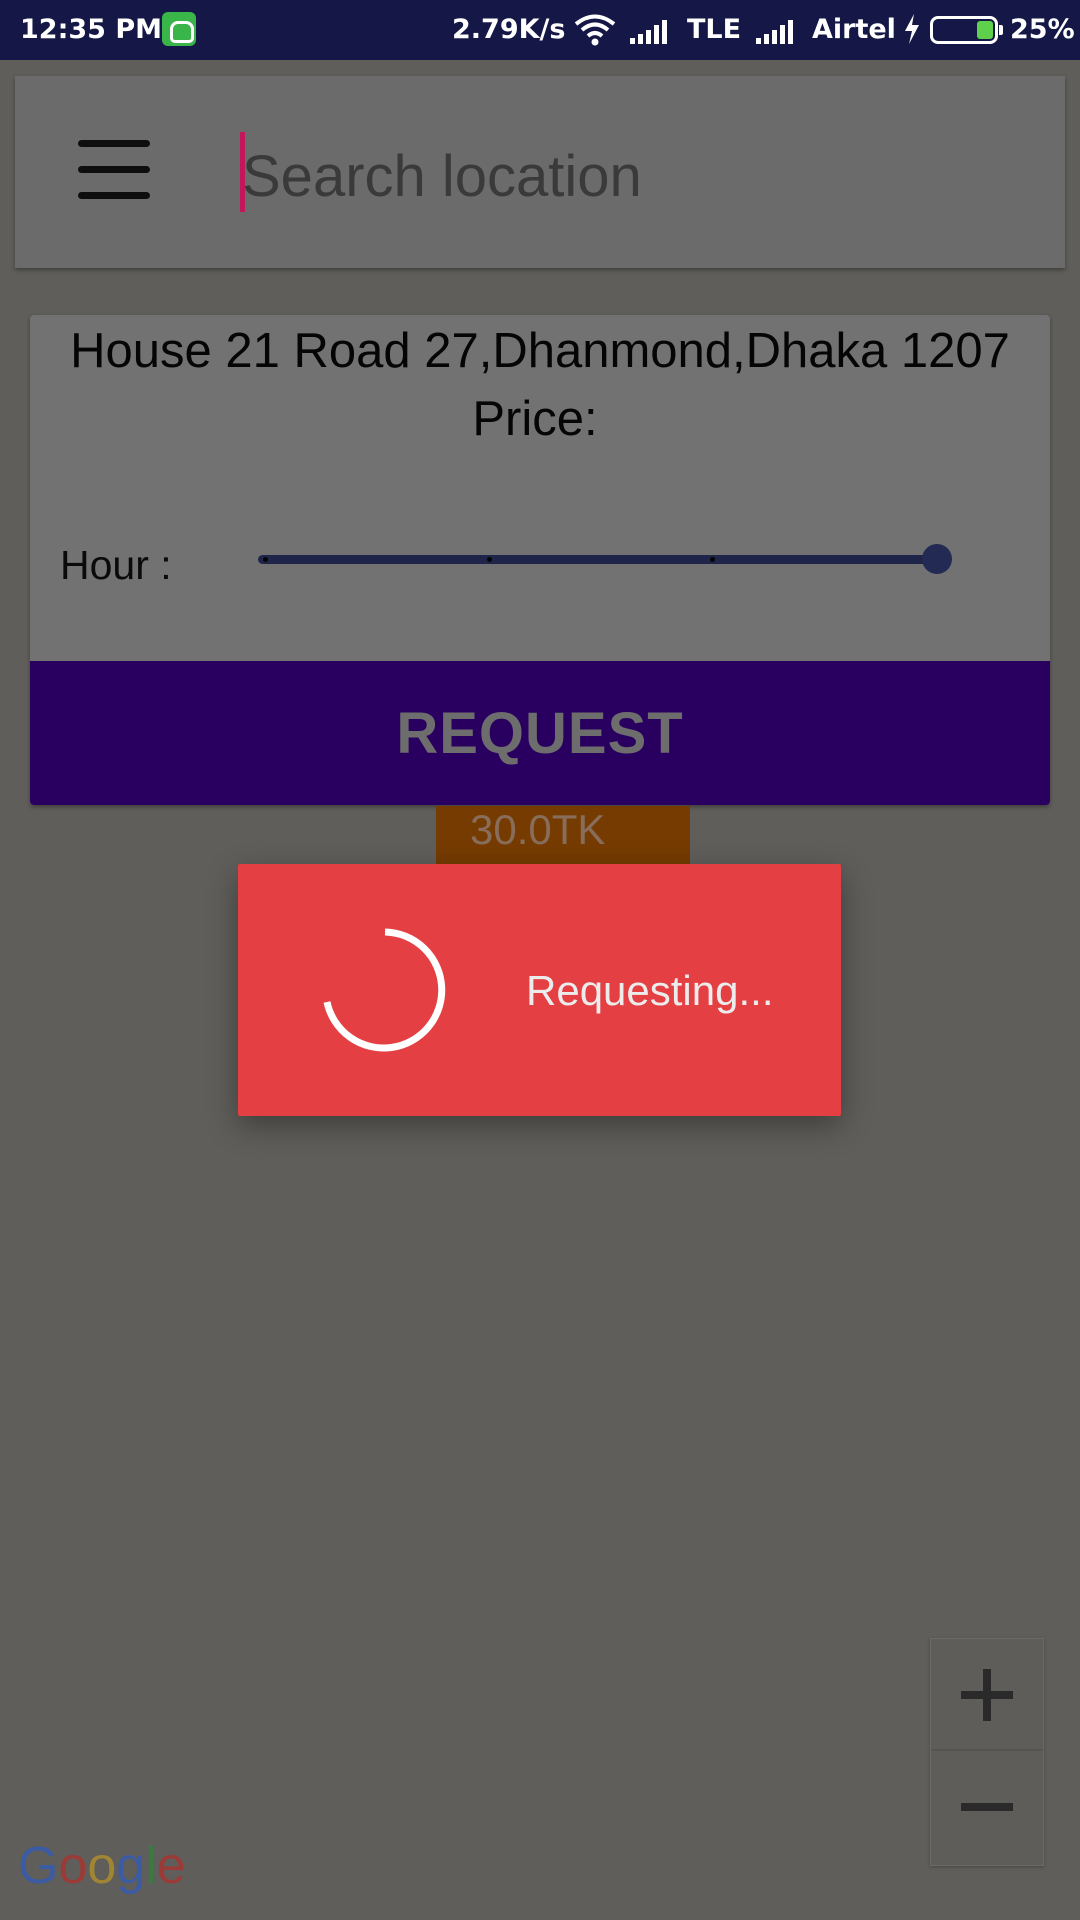 The image size is (1080, 1920). I want to click on loading-spinner-icon, so click(384, 990).